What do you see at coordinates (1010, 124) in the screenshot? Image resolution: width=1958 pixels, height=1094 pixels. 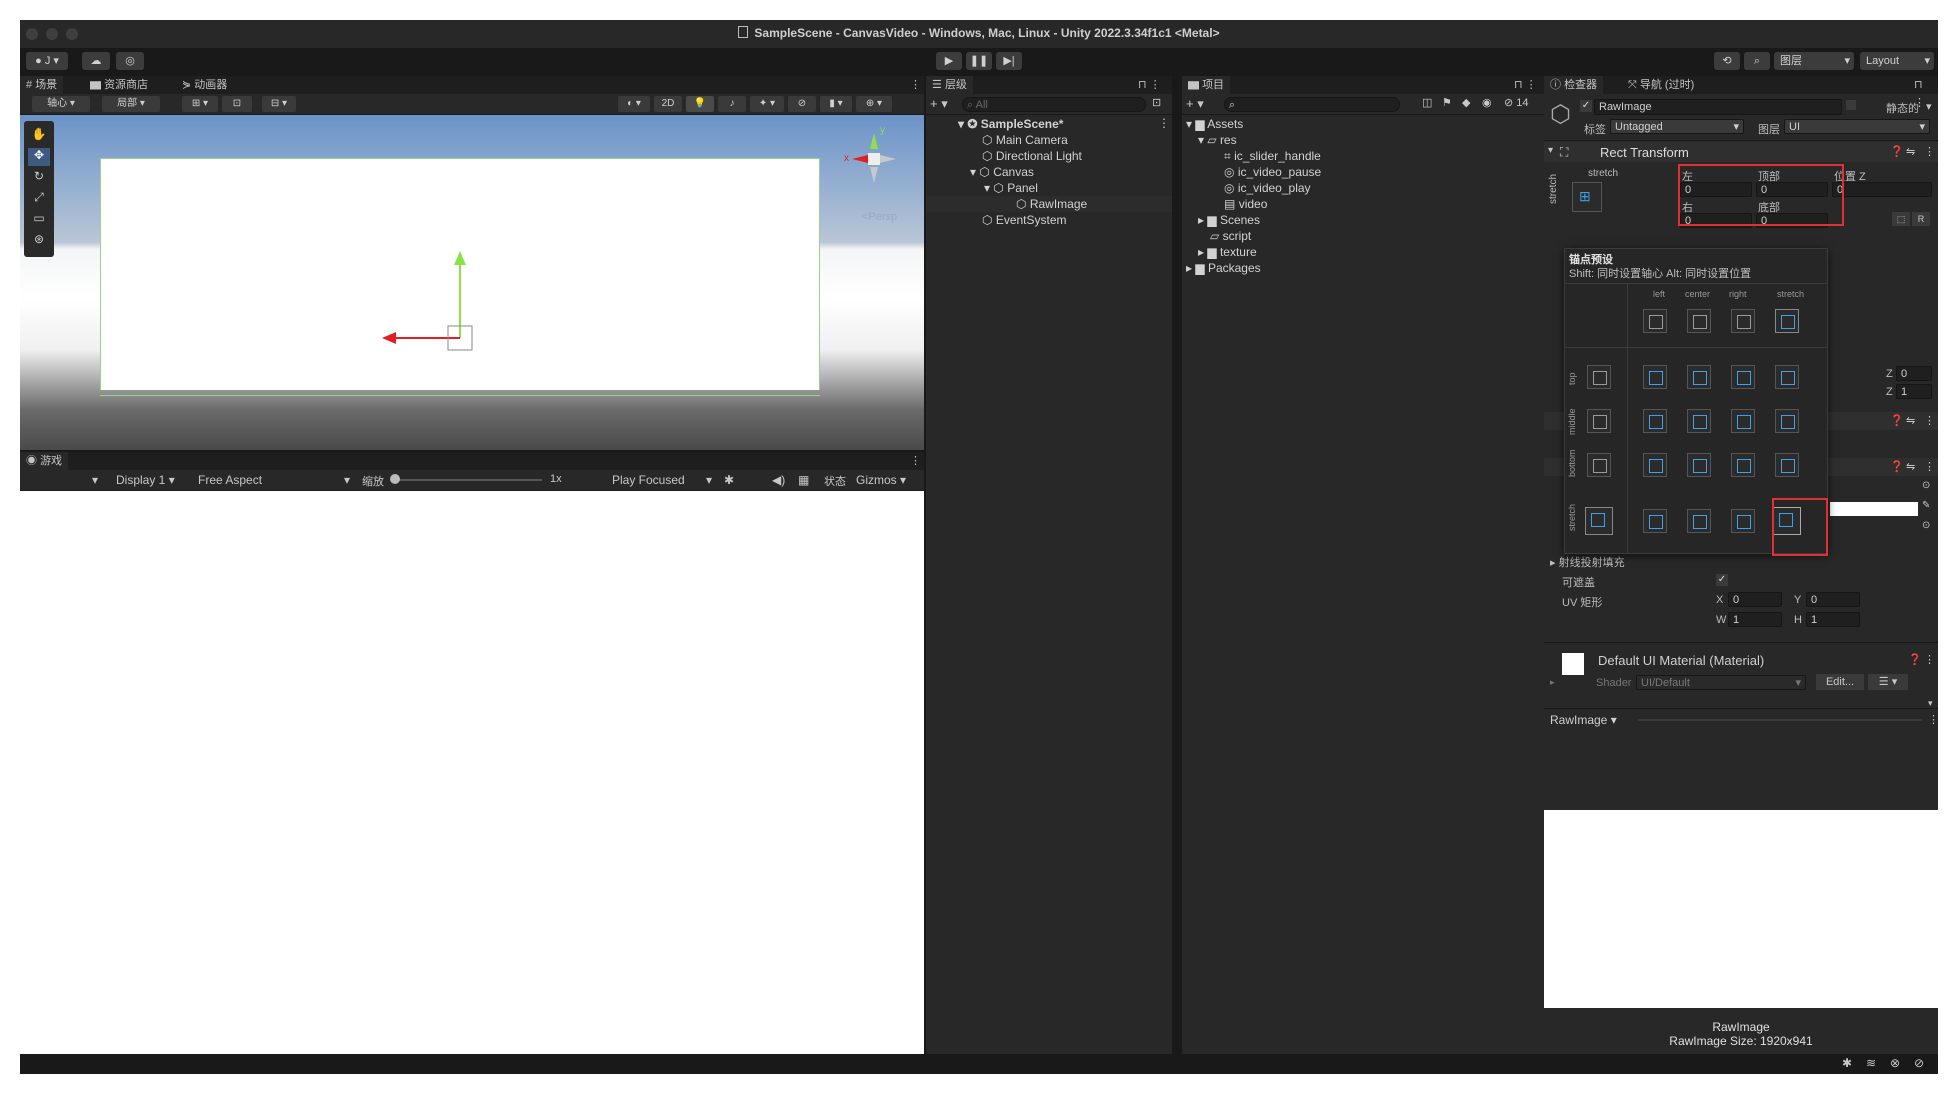 I see `tree-item-scene: ▾ ✪ SampleScene*` at bounding box center [1010, 124].